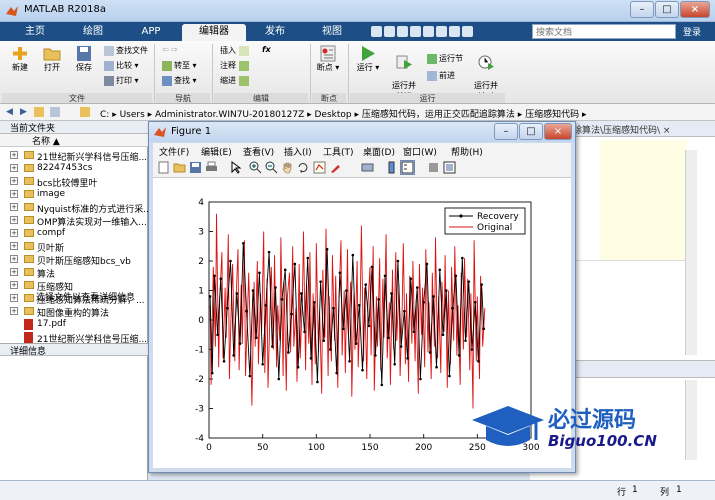 This screenshot has height=500, width=715. Describe the element at coordinates (391, 167) in the screenshot. I see `colorbar-icon` at that location.